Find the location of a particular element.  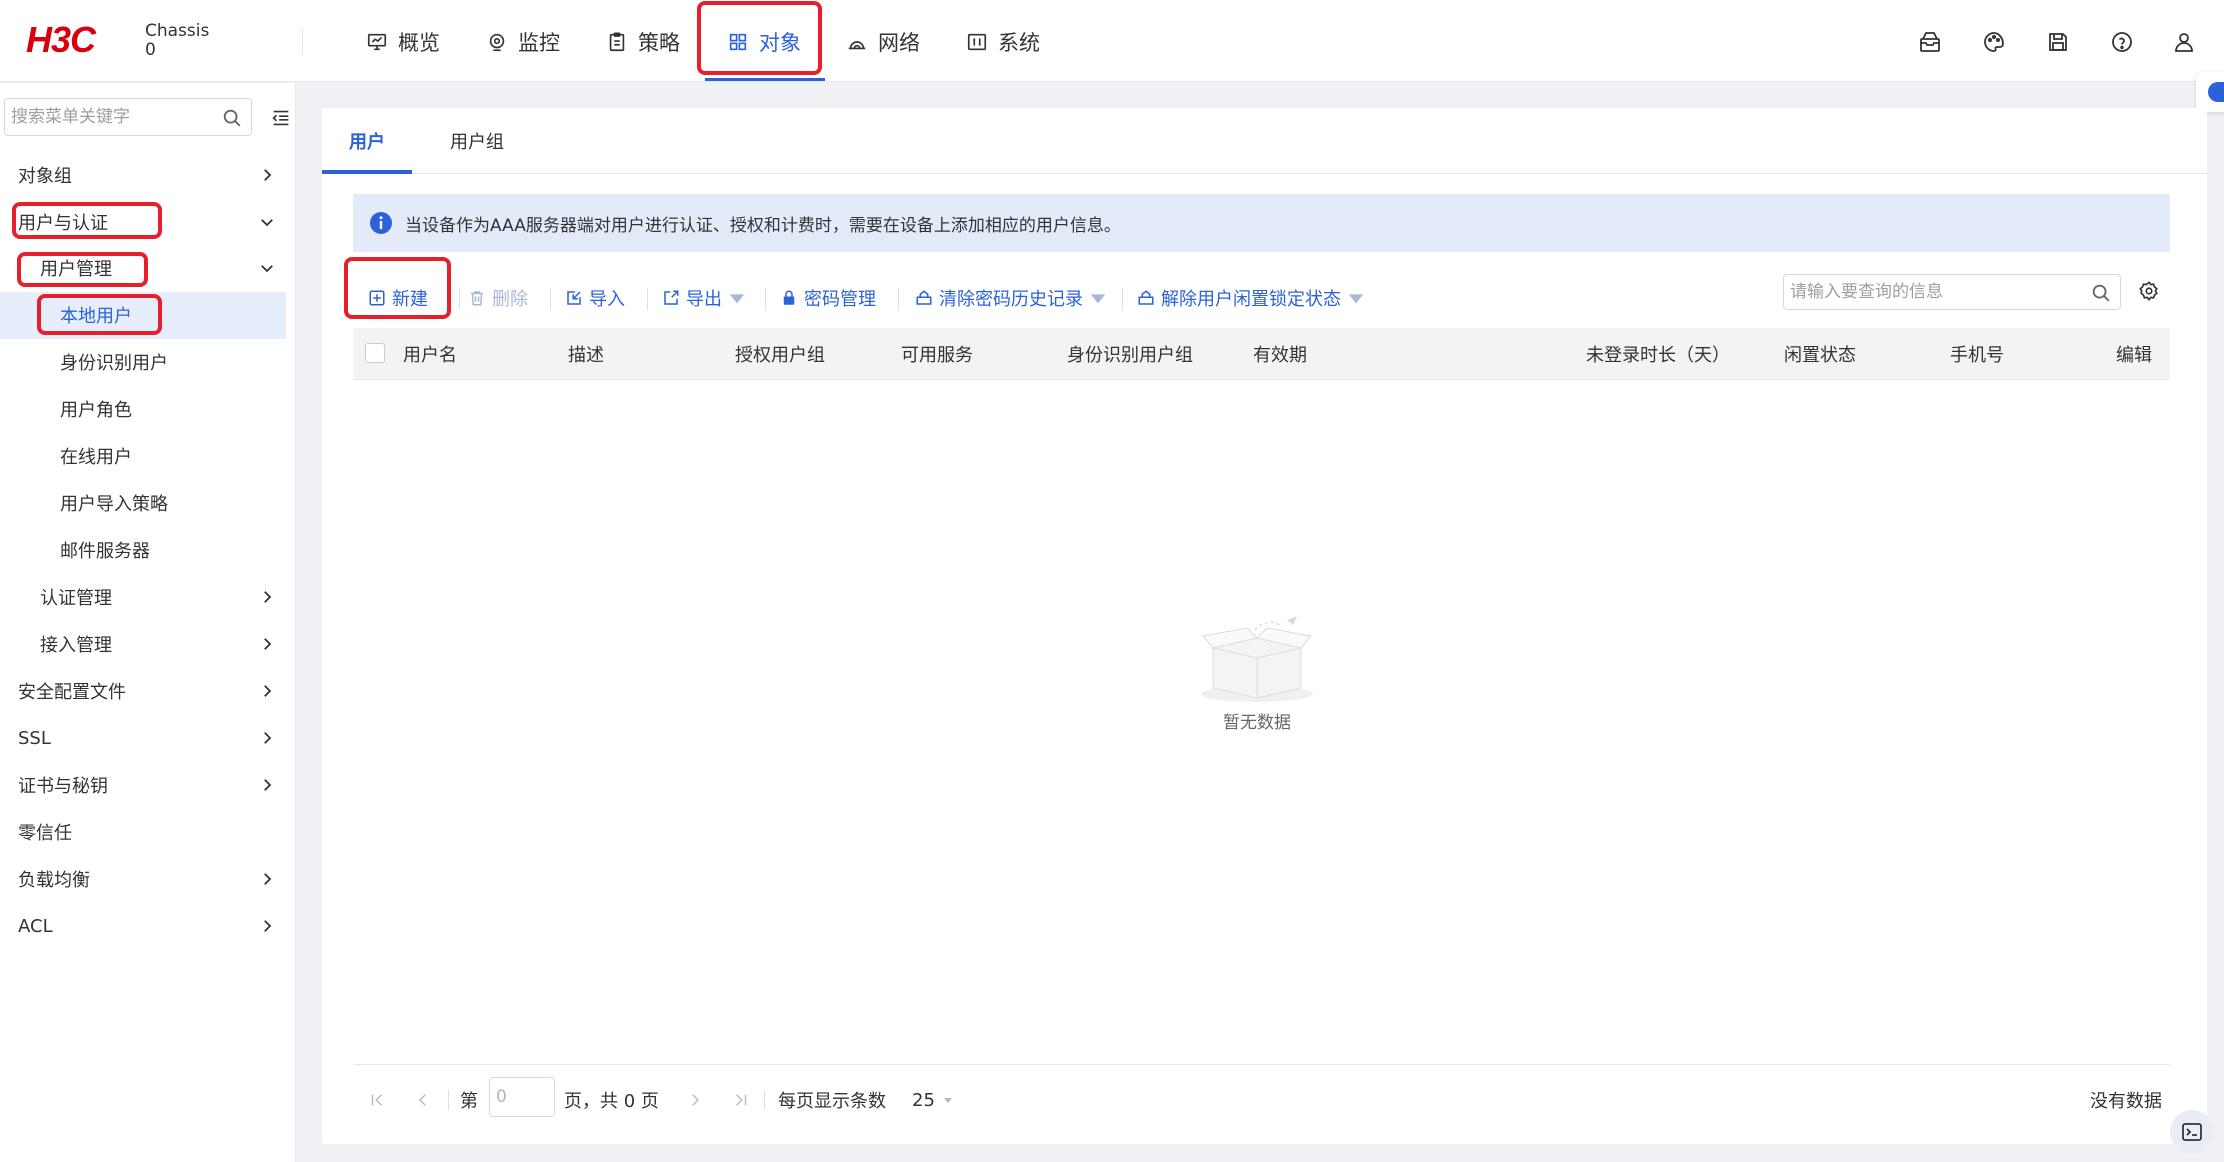

prev-page-button is located at coordinates (423, 1100).